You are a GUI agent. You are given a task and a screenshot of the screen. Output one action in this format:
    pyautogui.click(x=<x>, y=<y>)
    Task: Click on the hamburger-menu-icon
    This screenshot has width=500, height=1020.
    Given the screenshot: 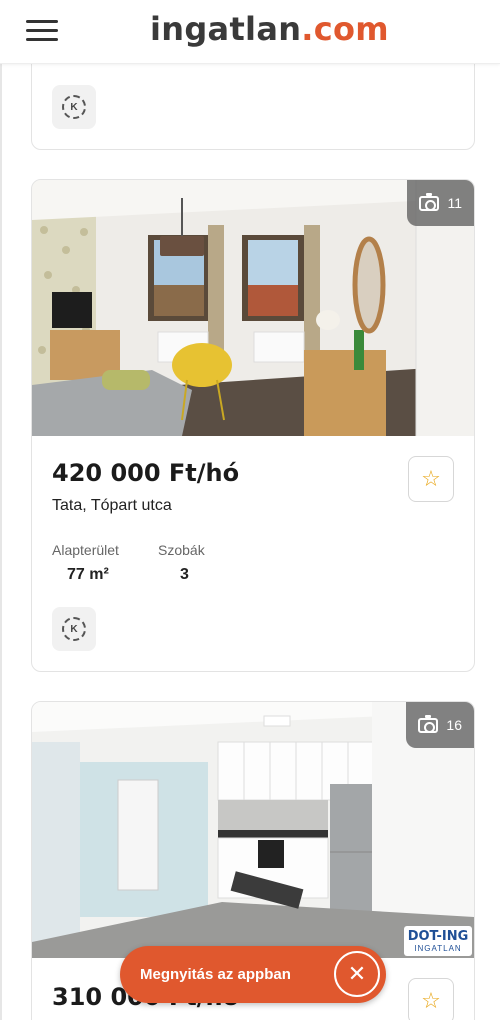 What is the action you would take?
    pyautogui.click(x=43, y=31)
    